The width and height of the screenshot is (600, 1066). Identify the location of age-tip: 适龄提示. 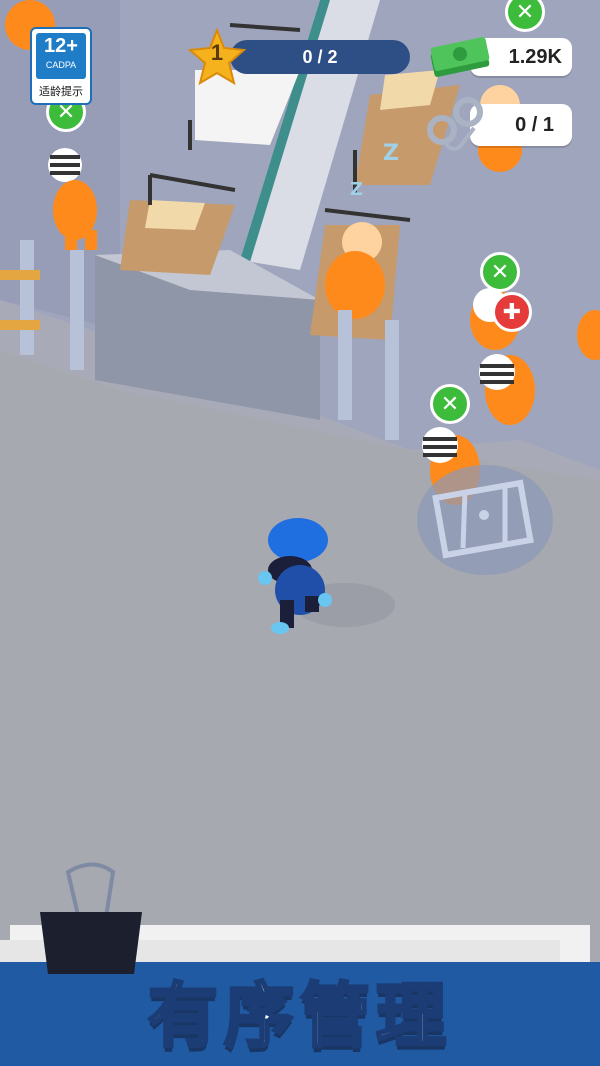
(61, 92).